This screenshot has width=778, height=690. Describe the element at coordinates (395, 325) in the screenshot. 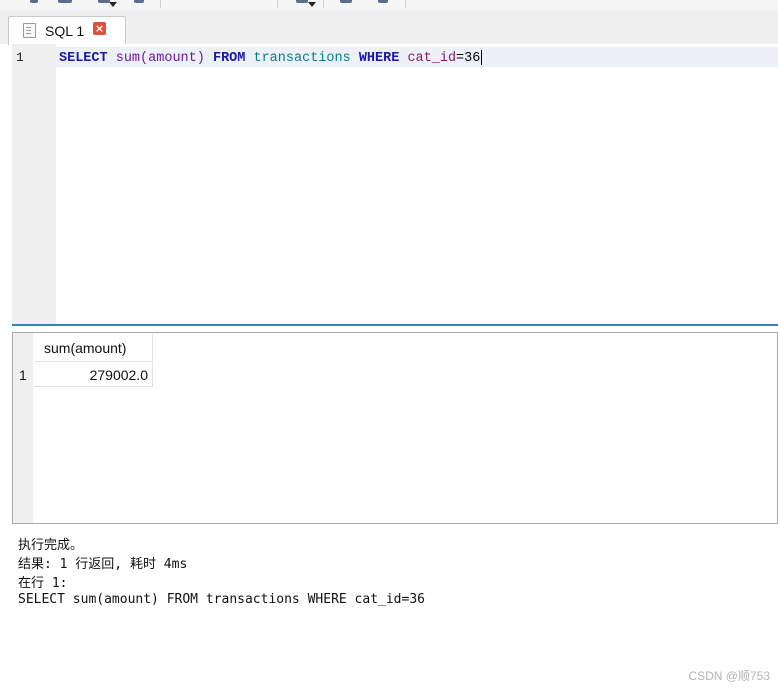

I see `pane-splitter` at that location.